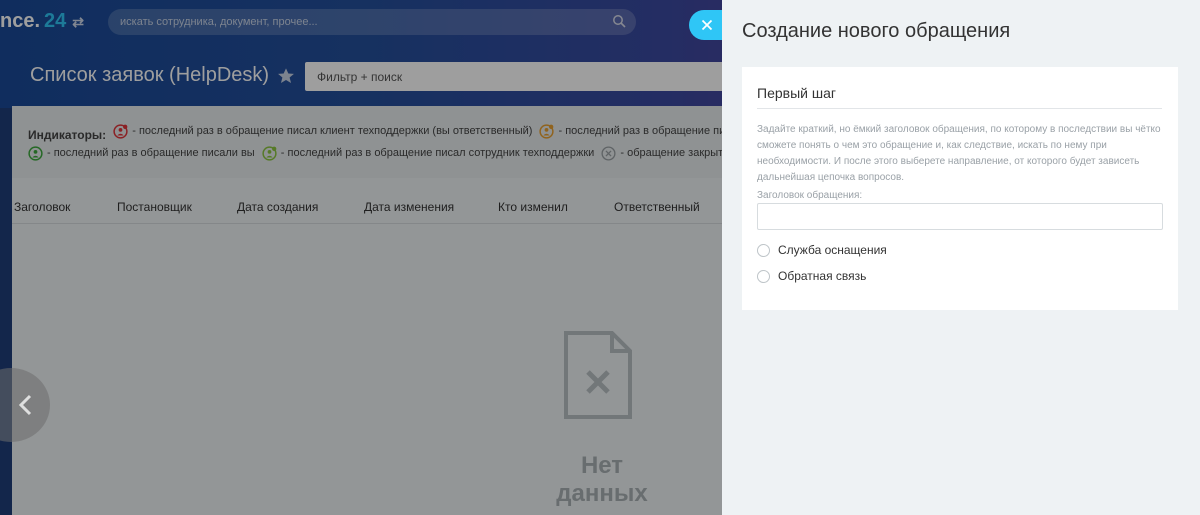  Describe the element at coordinates (822, 276) in the screenshot. I see `radio-label: Обратная связь` at that location.